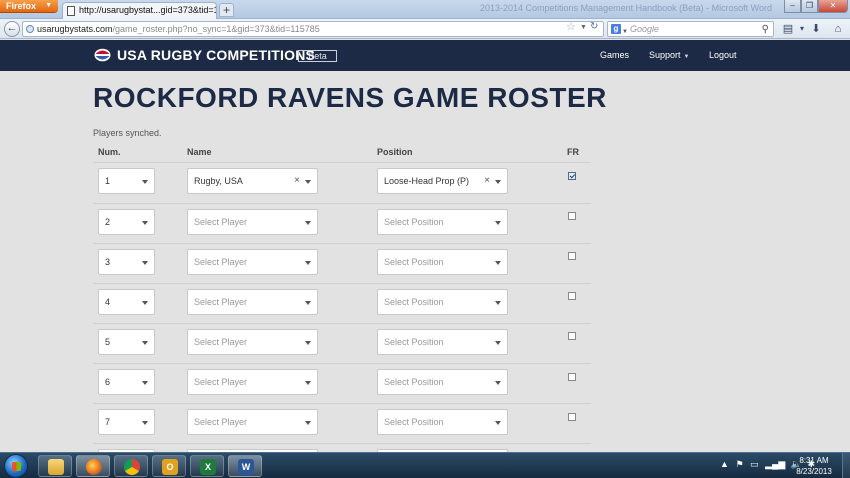  Describe the element at coordinates (216, 55) in the screenshot. I see `site-brand: USA RUGBY COMPETITIONS` at that location.